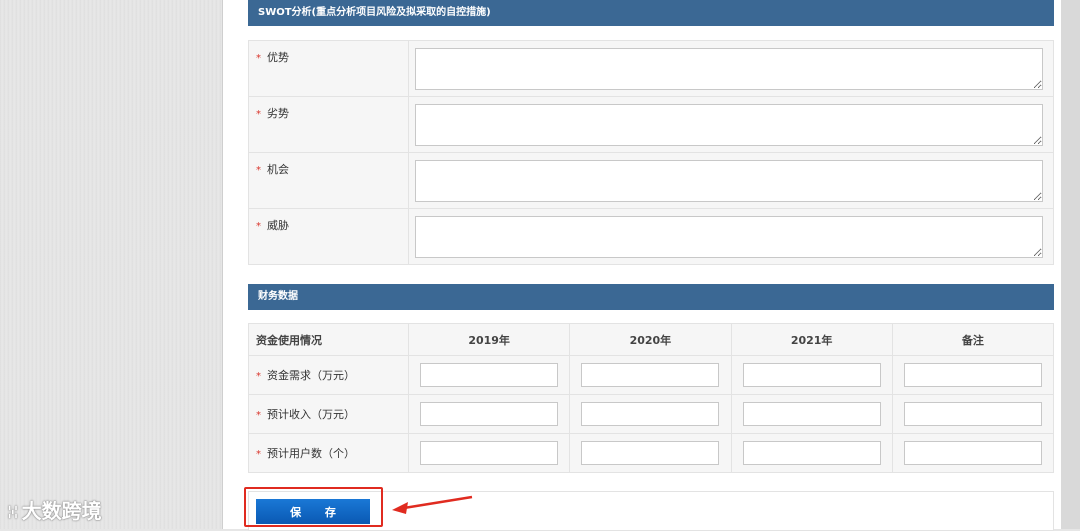 The width and height of the screenshot is (1080, 531). Describe the element at coordinates (311, 375) in the screenshot. I see `finance-row-label-funding: 资金需求（万元）` at that location.